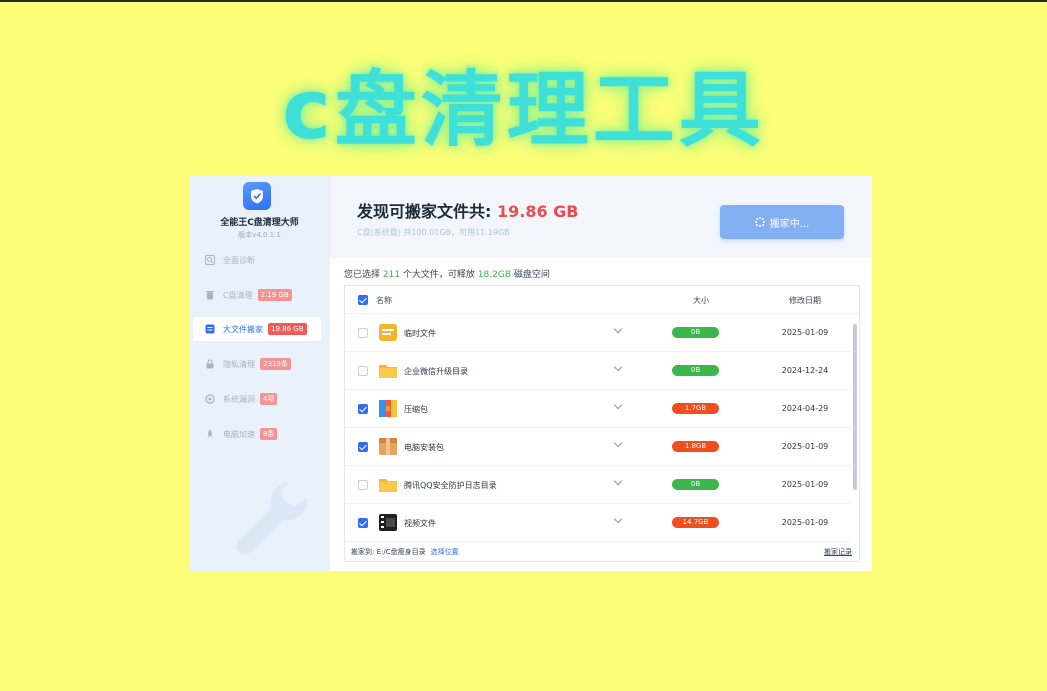 The width and height of the screenshot is (1047, 691). I want to click on found-summary: 发现可搬家文件共: 19.86 GB, so click(468, 210).